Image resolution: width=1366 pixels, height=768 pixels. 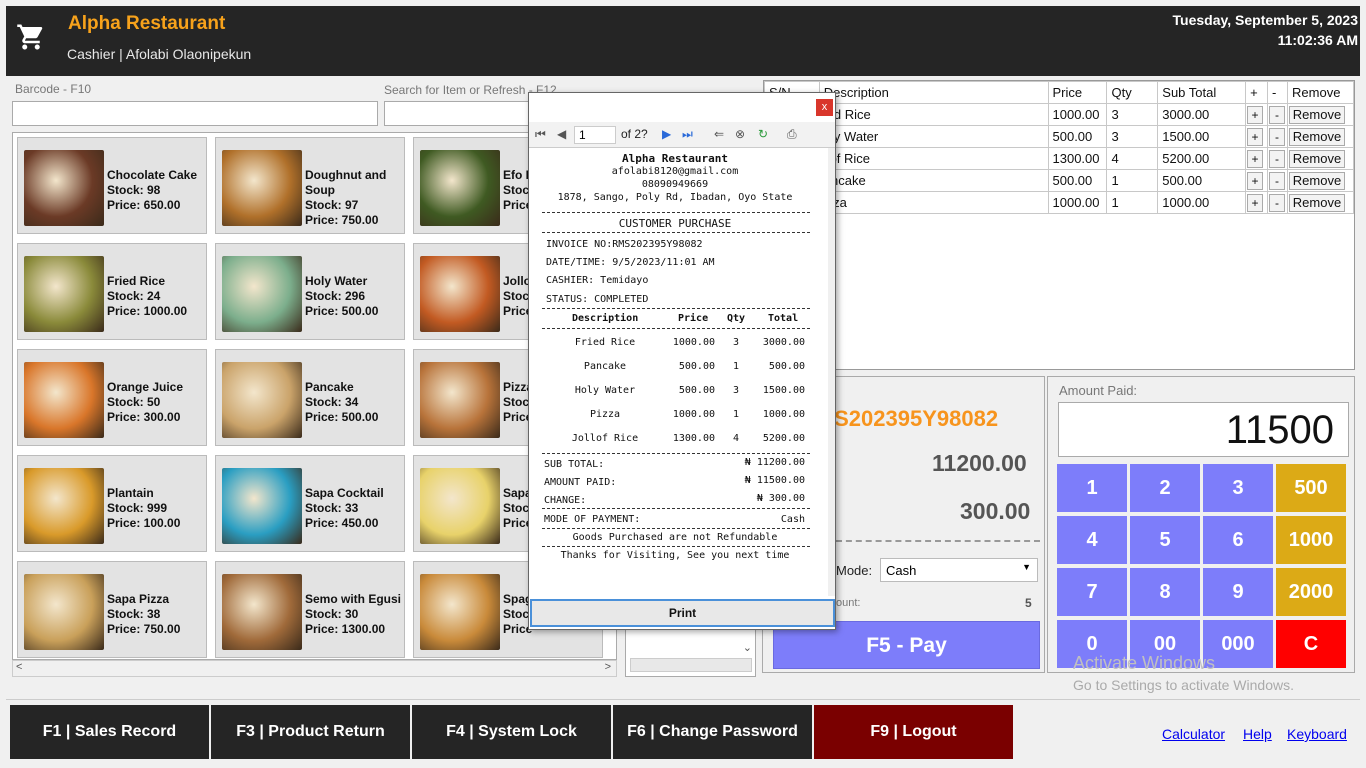 What do you see at coordinates (314, 668) in the screenshot?
I see `product-grid-scrollbar: < >` at bounding box center [314, 668].